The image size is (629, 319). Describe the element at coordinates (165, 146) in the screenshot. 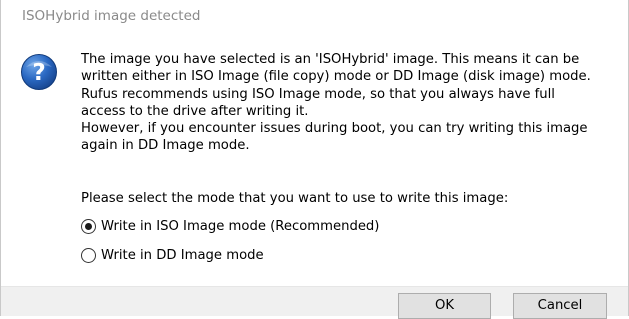

I see `message-line: again in DD Image mode.` at that location.